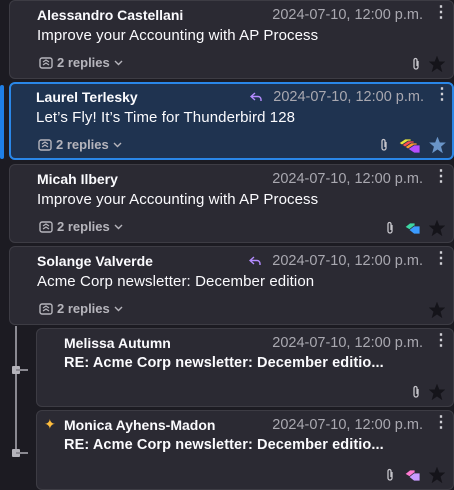 This screenshot has width=454, height=490. Describe the element at coordinates (176, 281) in the screenshot. I see `message-subject: Acme Corp newsletter: December edition` at that location.